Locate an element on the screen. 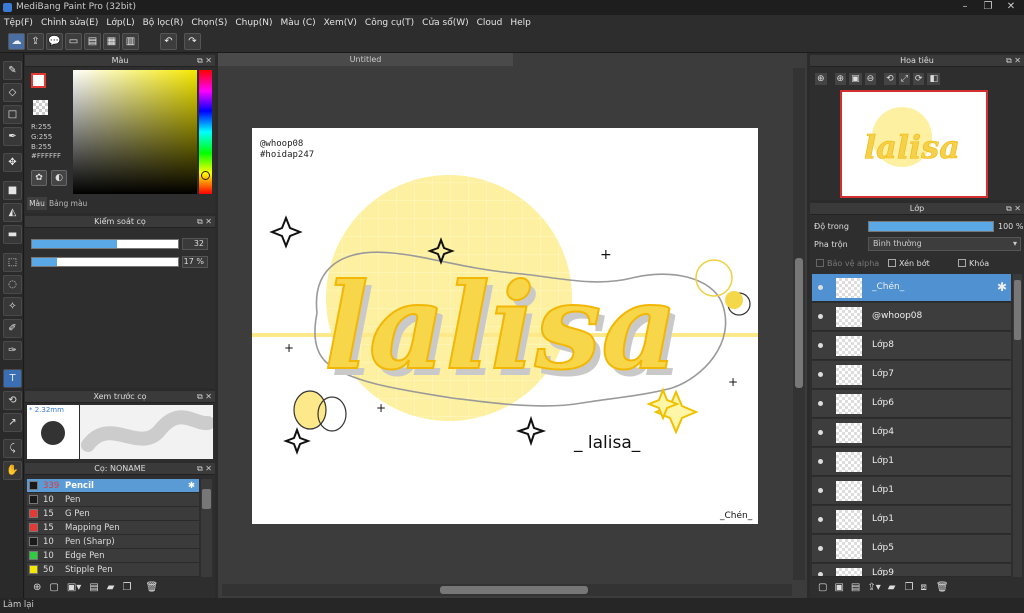 The image size is (1024, 613). brush-item: 10 Edge Pen is located at coordinates (113, 556).